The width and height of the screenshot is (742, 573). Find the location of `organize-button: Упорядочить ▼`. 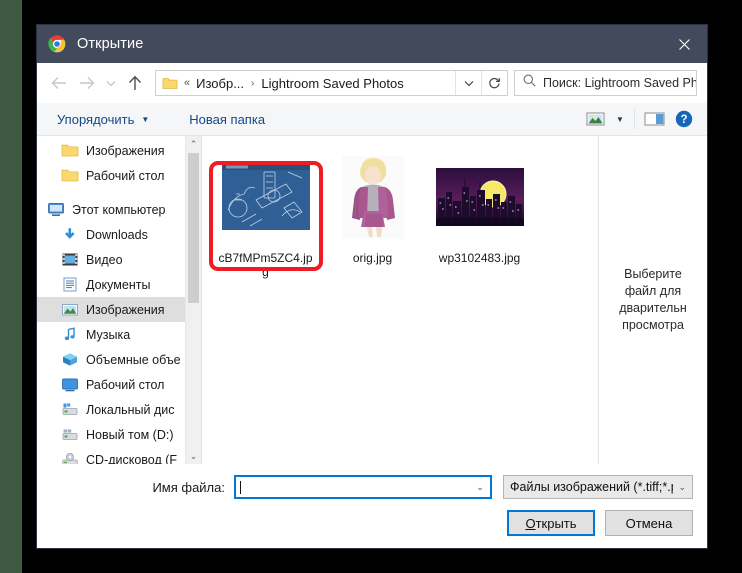

organize-button: Упорядочить ▼ is located at coordinates (103, 119).